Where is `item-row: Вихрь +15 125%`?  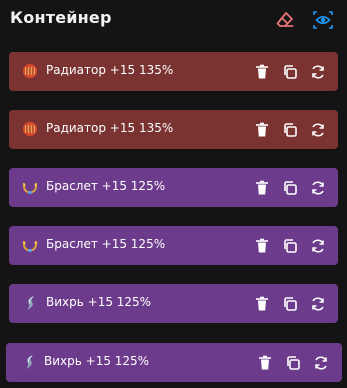
item-row: Вихрь +15 125% is located at coordinates (173, 303).